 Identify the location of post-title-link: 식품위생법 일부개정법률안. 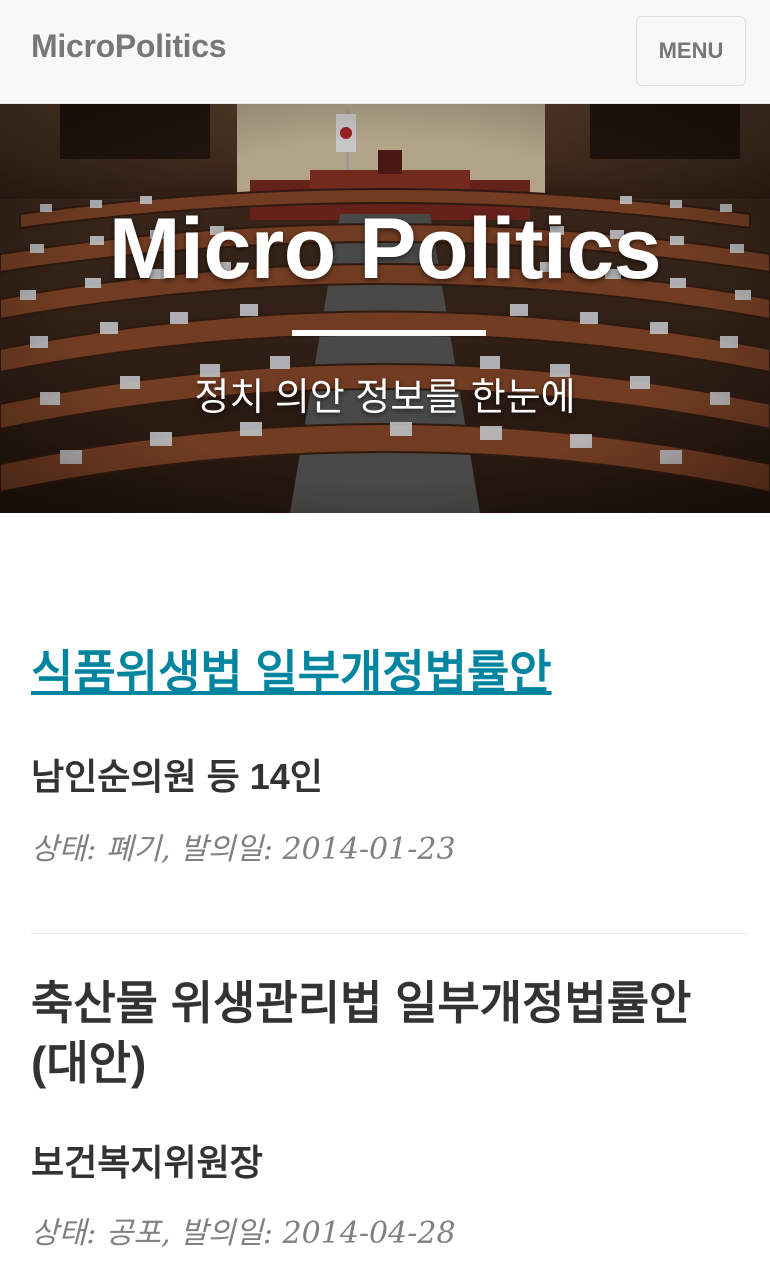
(291, 672).